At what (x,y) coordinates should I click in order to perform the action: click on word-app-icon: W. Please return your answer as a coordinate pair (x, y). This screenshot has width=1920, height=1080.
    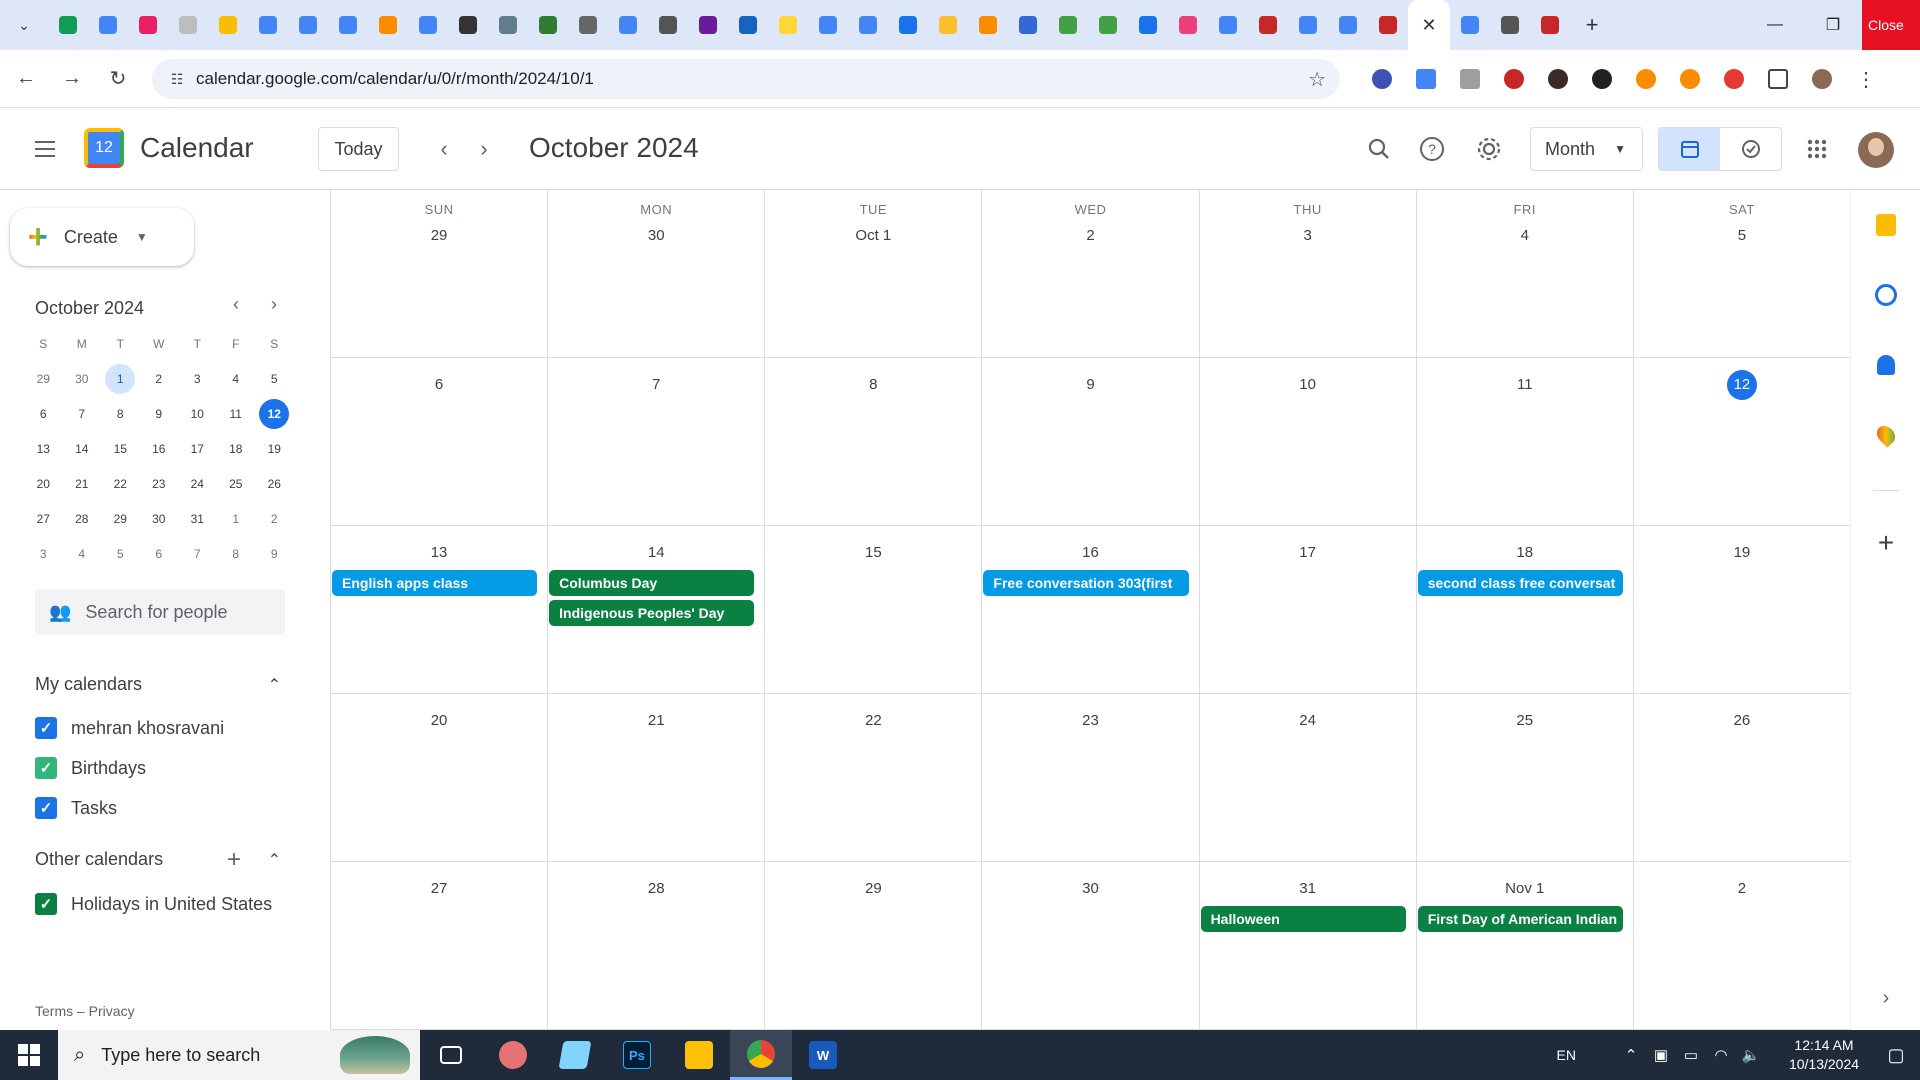
    Looking at the image, I should click on (823, 1055).